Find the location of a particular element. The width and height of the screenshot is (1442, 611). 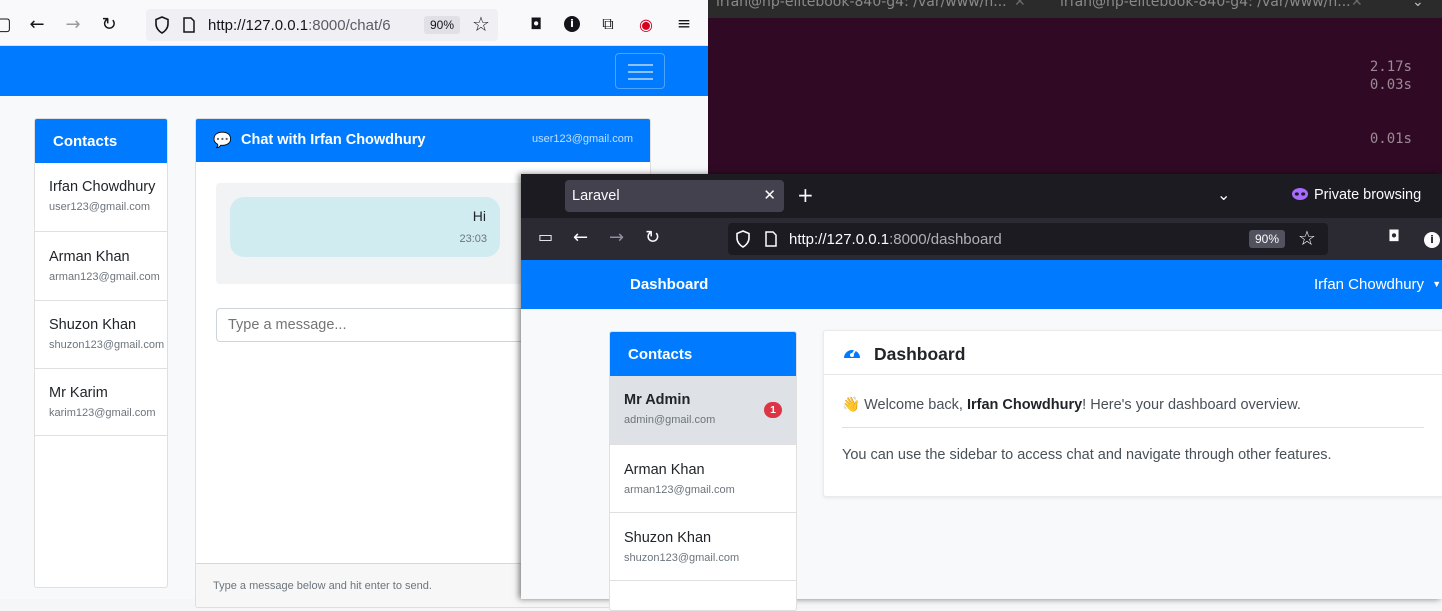

dashboard-title: Dashboard is located at coordinates (920, 354).